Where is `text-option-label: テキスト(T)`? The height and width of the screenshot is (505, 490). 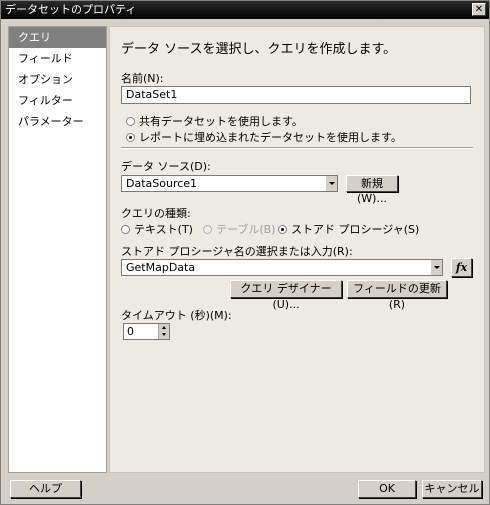
text-option-label: テキスト(T) is located at coordinates (163, 229).